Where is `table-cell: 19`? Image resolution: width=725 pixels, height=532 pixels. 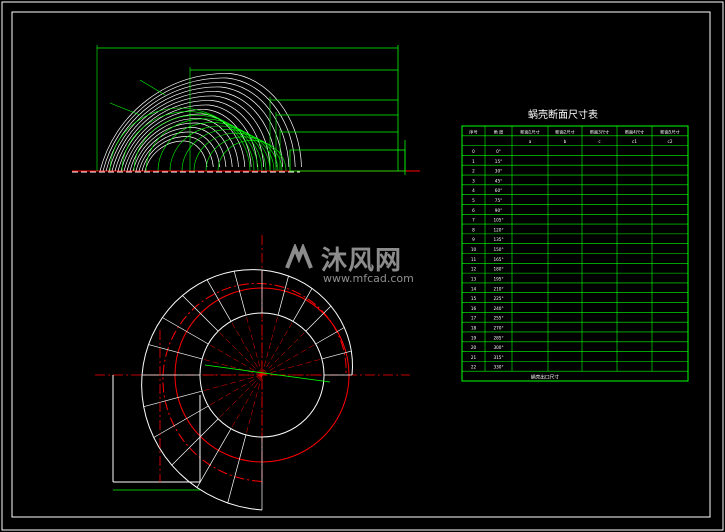 table-cell: 19 is located at coordinates (474, 337).